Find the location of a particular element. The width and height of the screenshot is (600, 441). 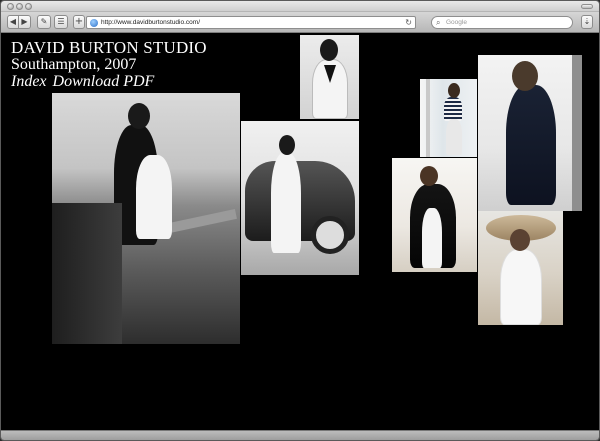

toolbar-toggle-button is located at coordinates (587, 6).